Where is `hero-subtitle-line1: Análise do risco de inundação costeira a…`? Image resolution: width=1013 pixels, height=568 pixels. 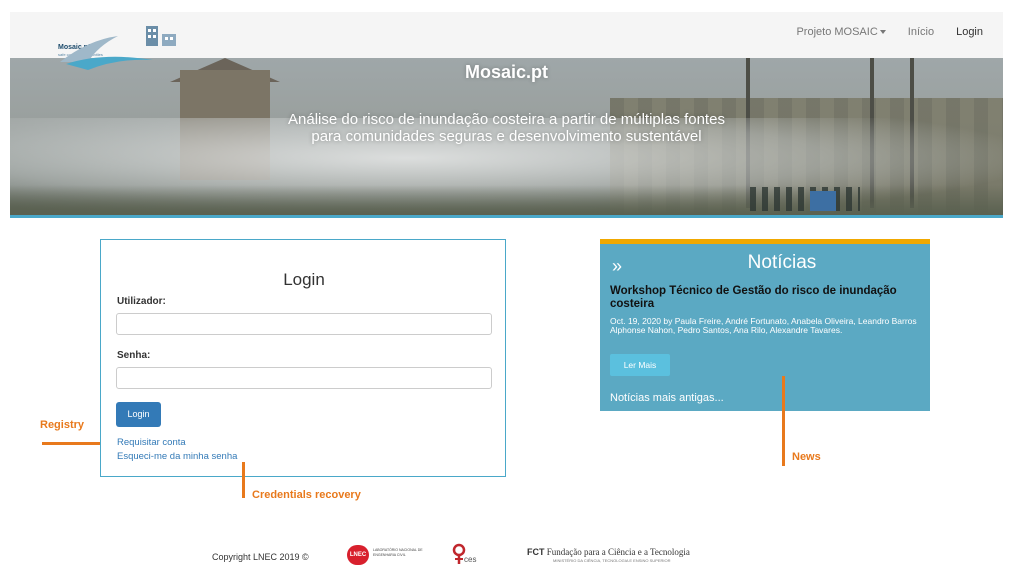
hero-subtitle-line1: Análise do risco de inundação costeira a… is located at coordinates (506, 119).